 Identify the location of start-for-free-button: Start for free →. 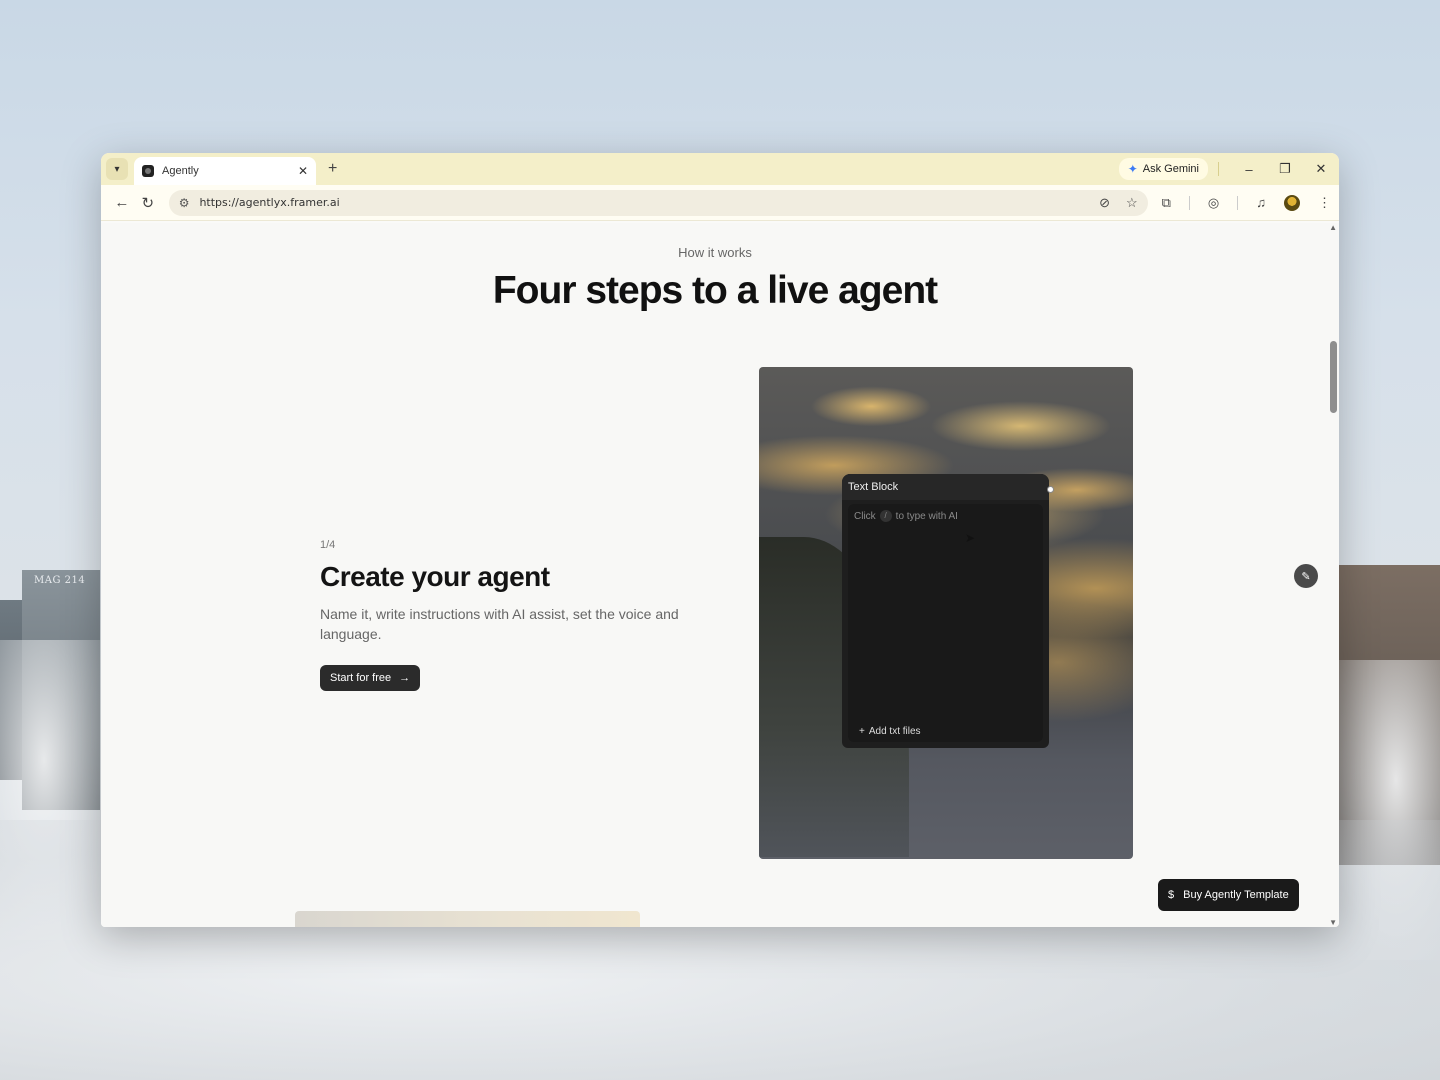
(370, 678).